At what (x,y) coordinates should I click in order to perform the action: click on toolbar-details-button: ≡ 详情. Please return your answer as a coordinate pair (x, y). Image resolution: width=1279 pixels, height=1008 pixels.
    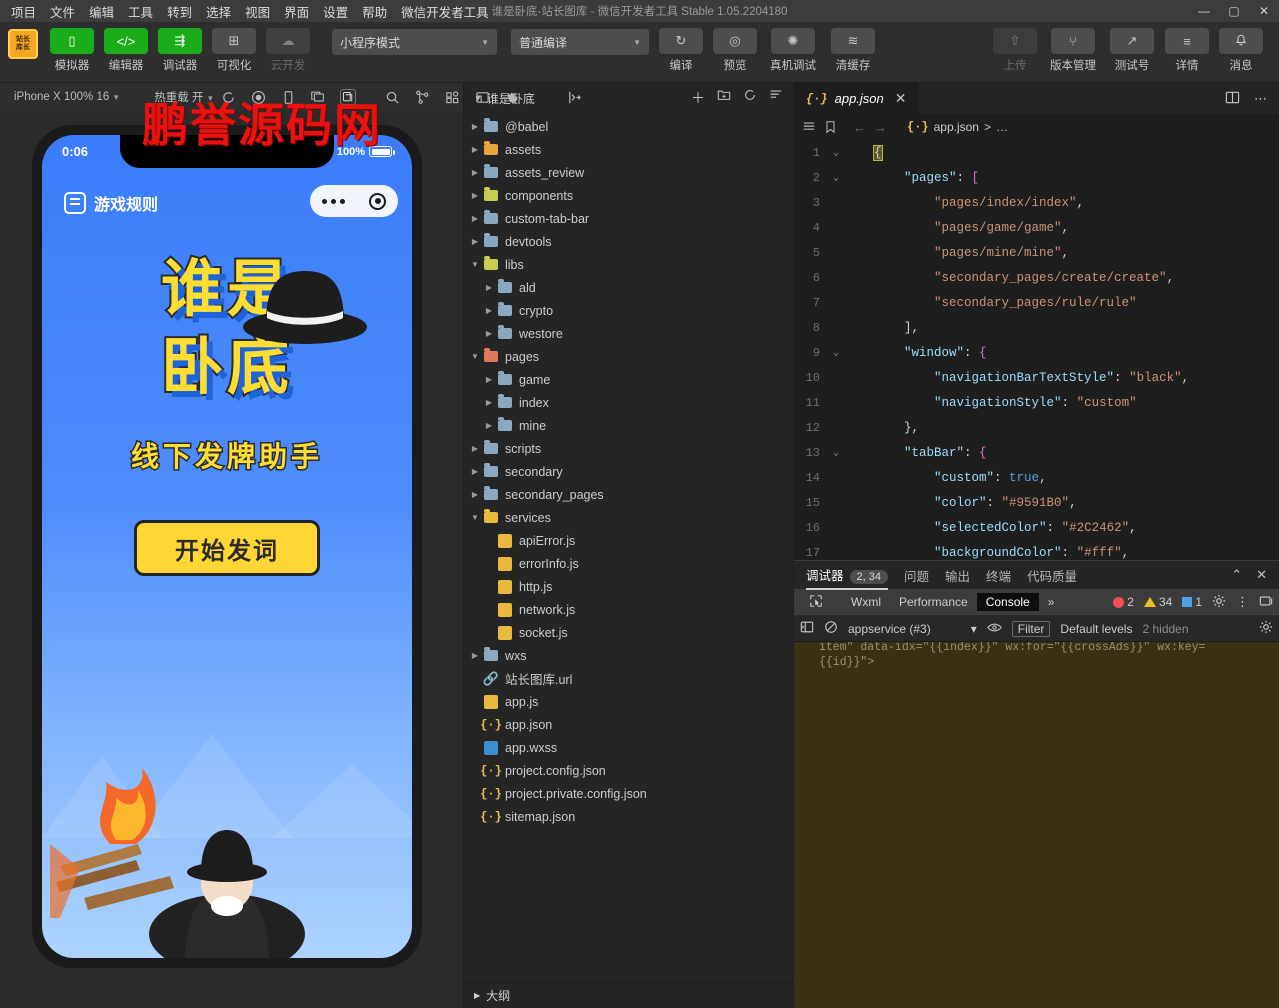
    Looking at the image, I should click on (1187, 50).